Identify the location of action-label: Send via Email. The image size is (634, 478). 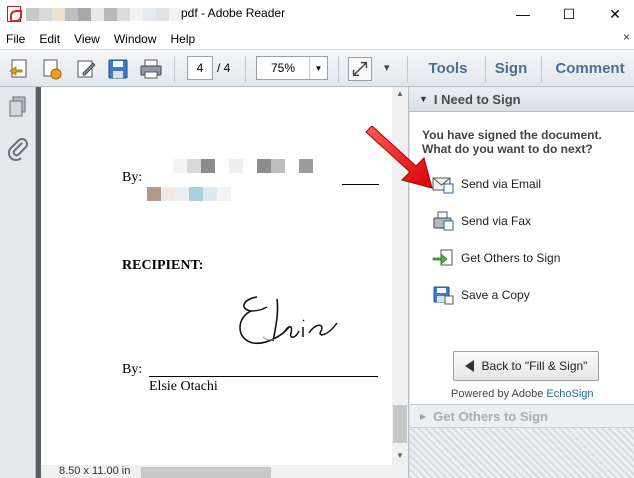
(501, 184).